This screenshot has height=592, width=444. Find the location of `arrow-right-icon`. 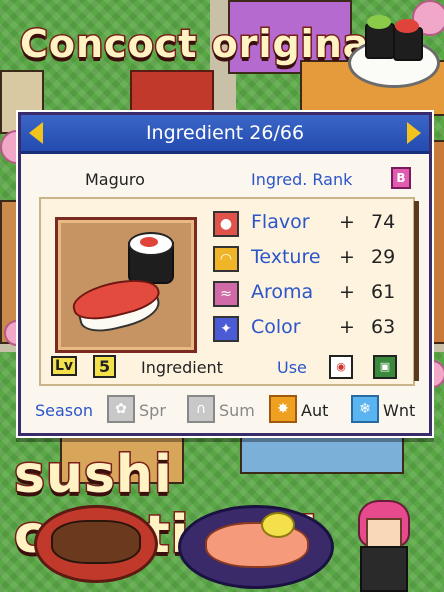

arrow-right-icon is located at coordinates (414, 133).